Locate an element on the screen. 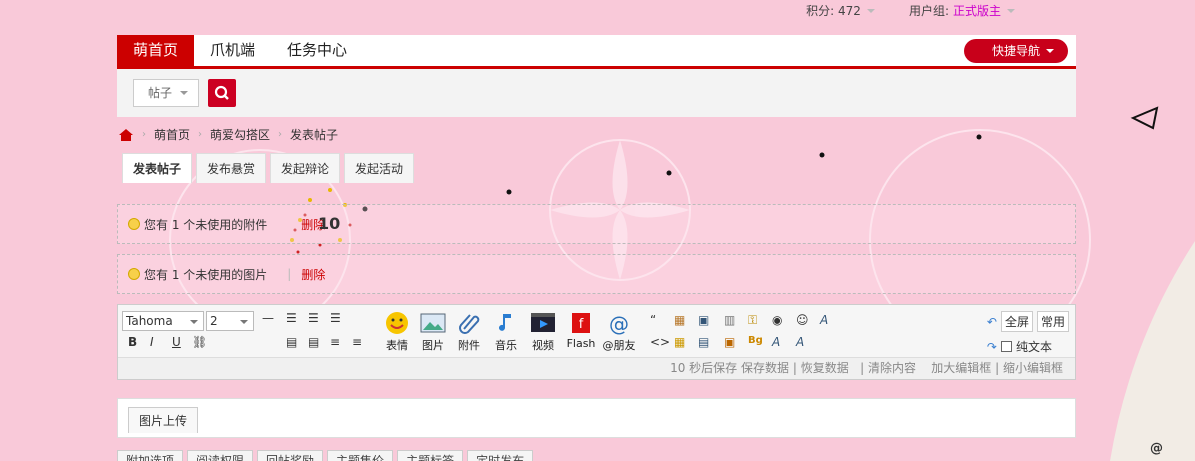  font-size-select: 2 is located at coordinates (230, 321).